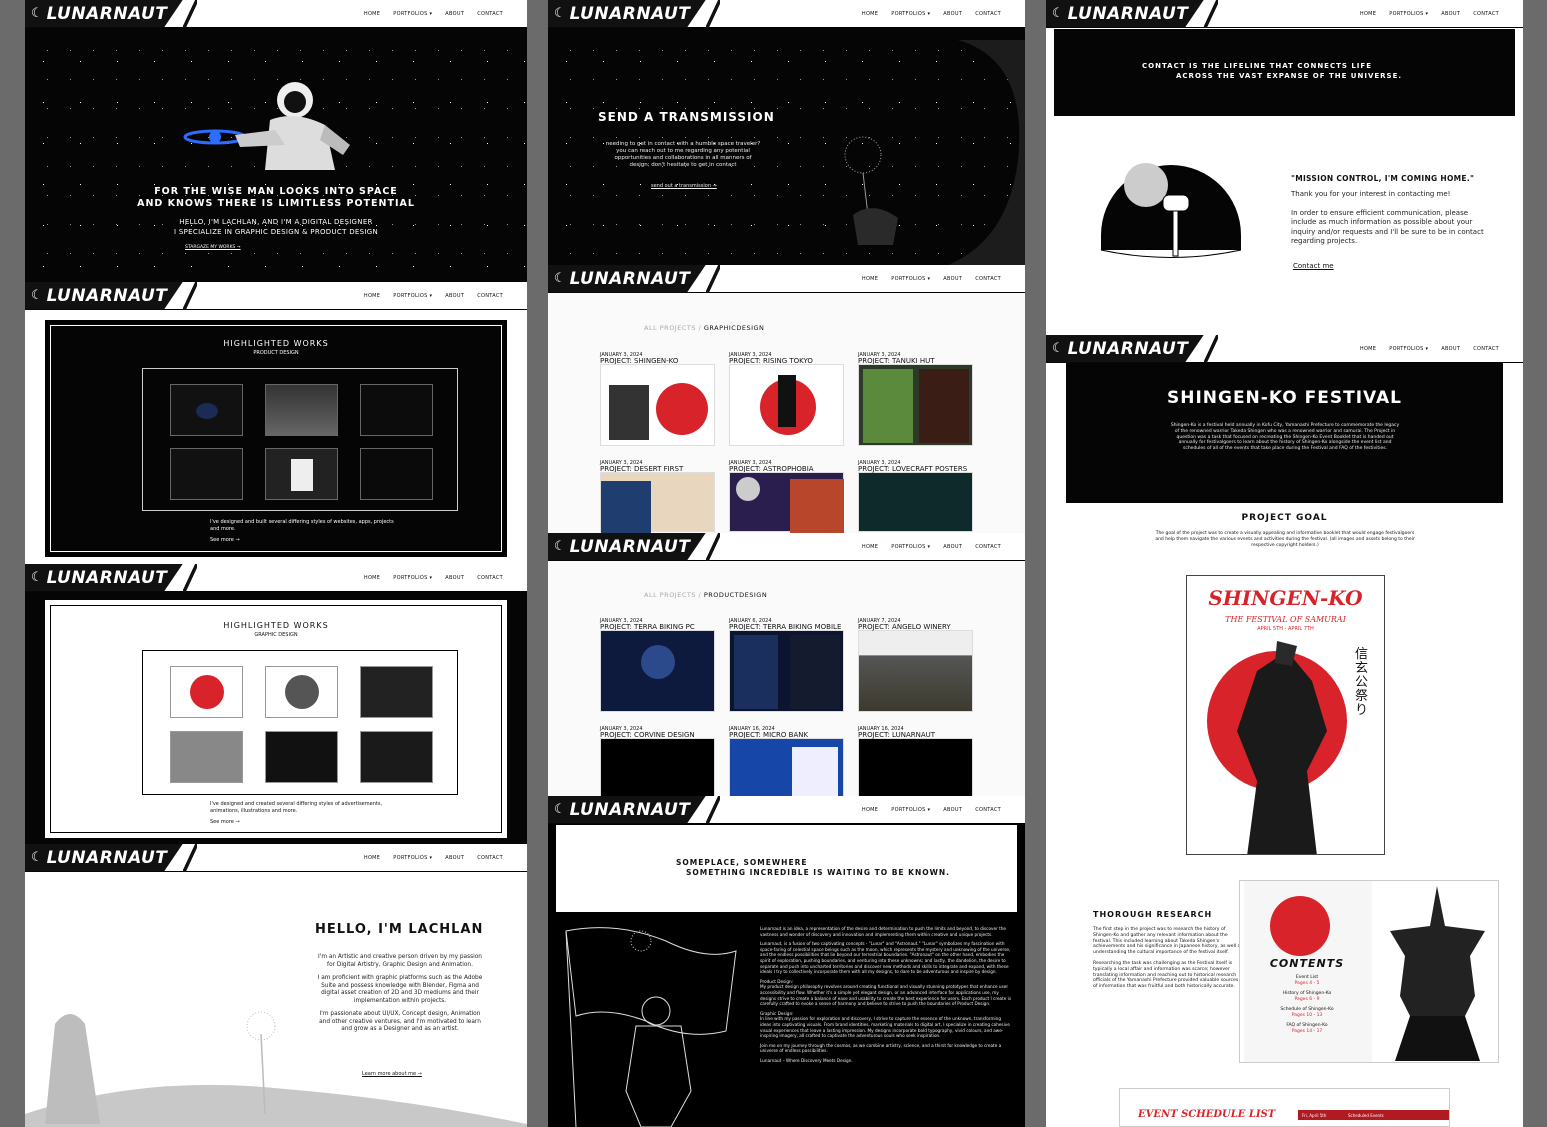 This screenshot has height=1127, width=1547. What do you see at coordinates (657, 665) in the screenshot?
I see `project-card: JANUARY 3, 2024 PROJECT: TERRA BIKING PC` at bounding box center [657, 665].